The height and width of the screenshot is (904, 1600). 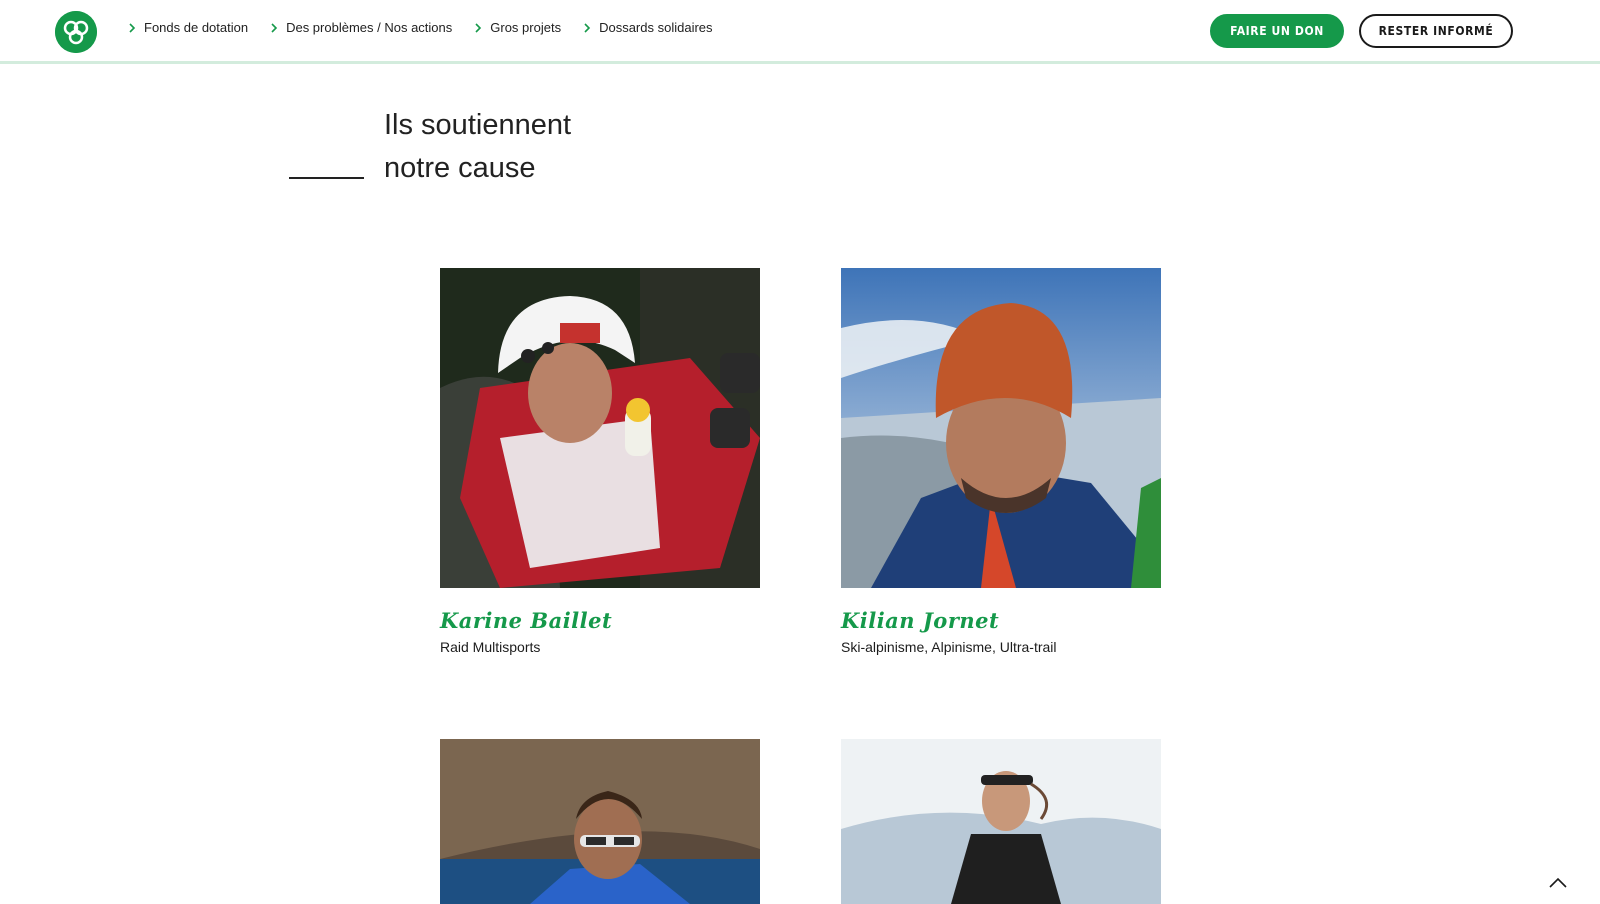 I want to click on nav-item-label: Dossards solidaires, so click(x=656, y=27).